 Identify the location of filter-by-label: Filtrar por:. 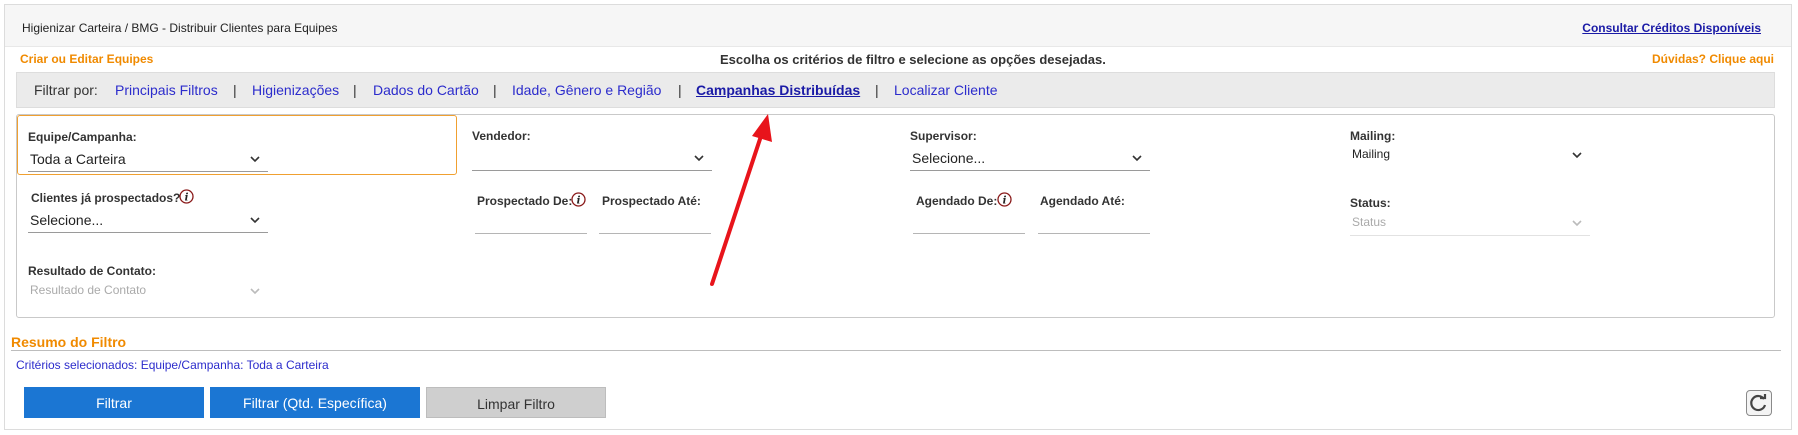
(66, 90).